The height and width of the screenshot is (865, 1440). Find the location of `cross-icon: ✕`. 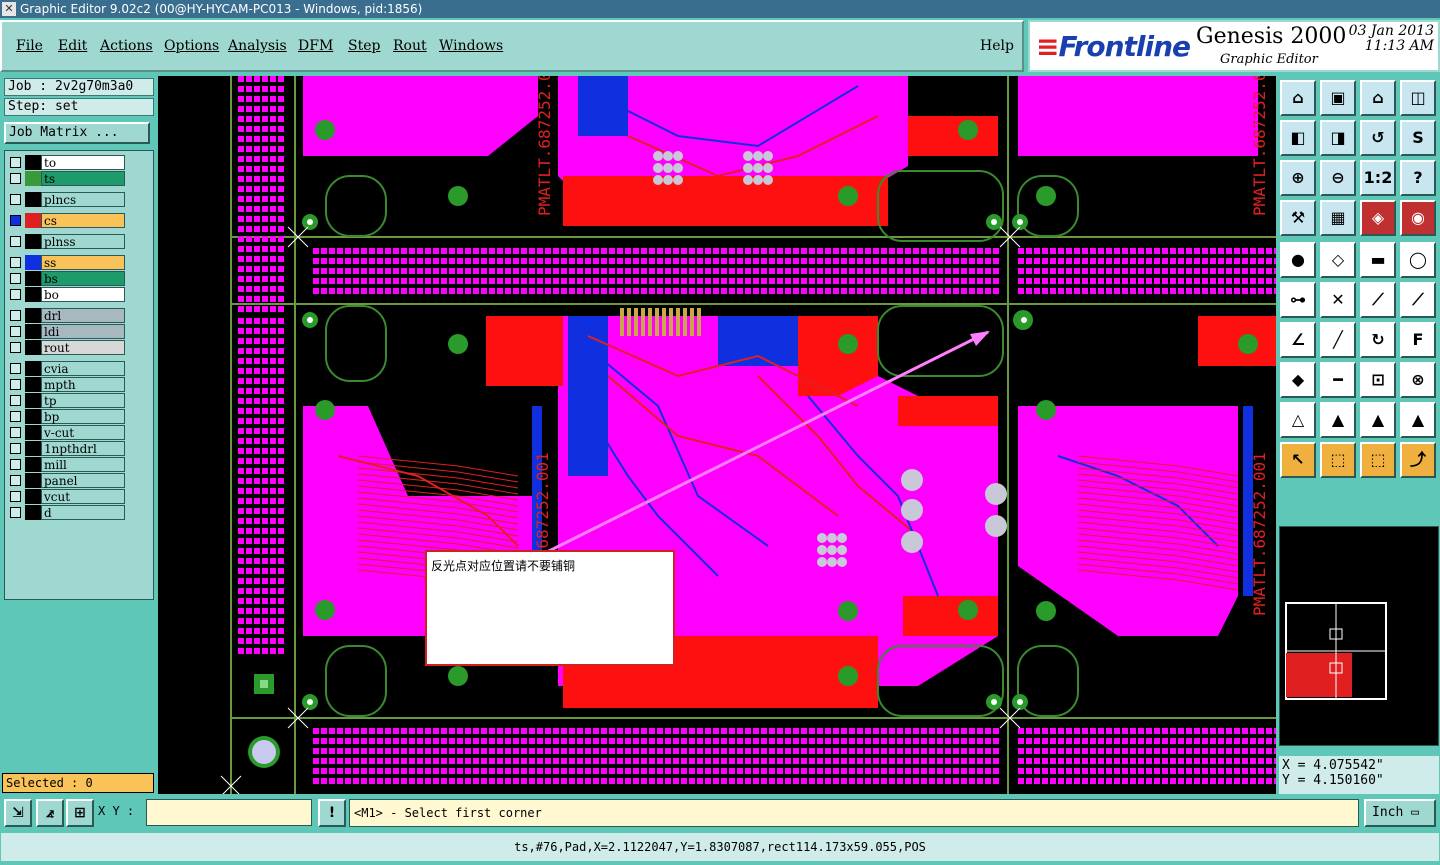

cross-icon: ✕ is located at coordinates (1338, 300).